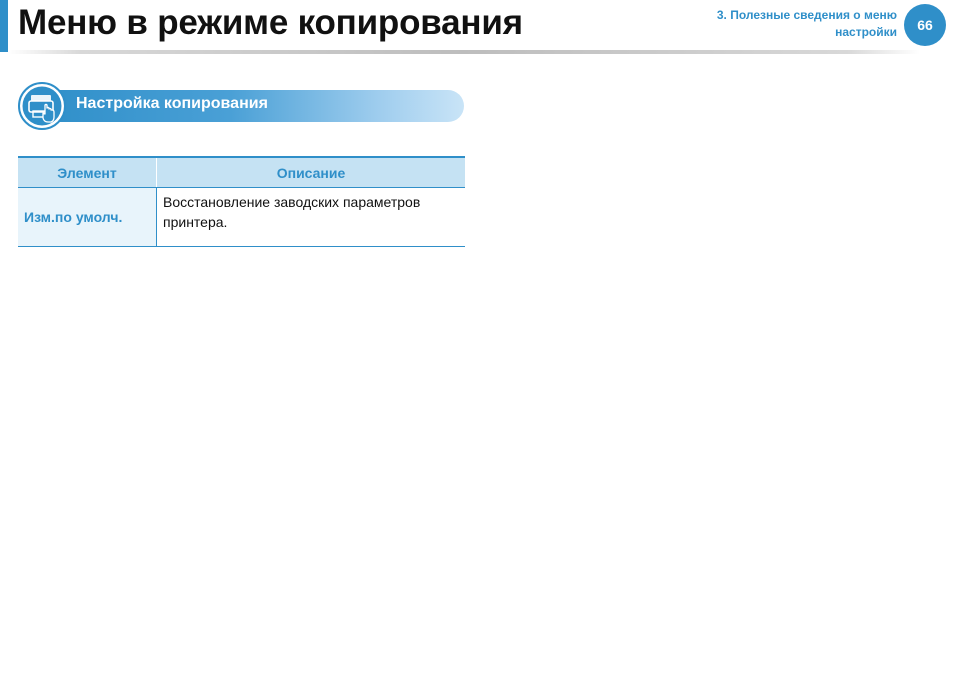  What do you see at coordinates (806, 15) in the screenshot?
I see `chapter-reference-line-1: 3. Полезные сведения о меню` at bounding box center [806, 15].